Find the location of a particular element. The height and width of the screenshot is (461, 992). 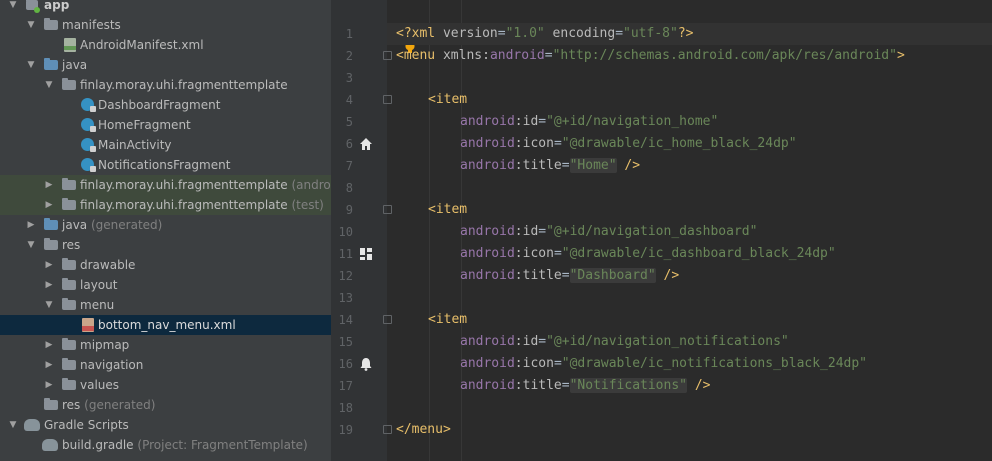

bell-icon is located at coordinates (366, 364).